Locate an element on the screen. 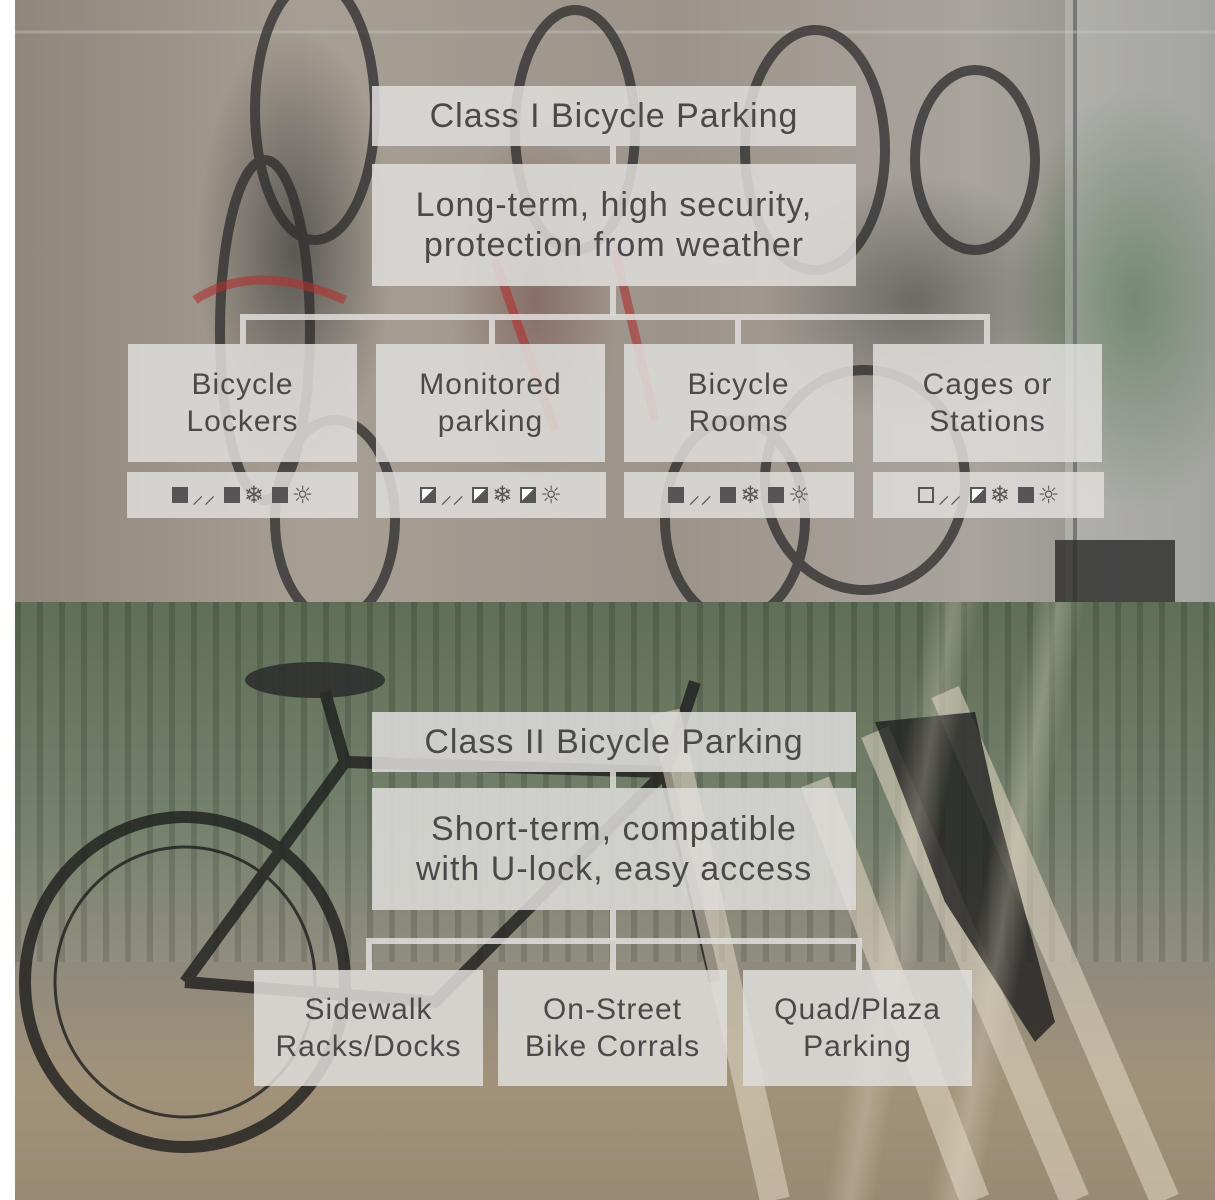  weather-rating-bicycle-rooms: ⸝⸝ ❄ ☼ is located at coordinates (739, 495).